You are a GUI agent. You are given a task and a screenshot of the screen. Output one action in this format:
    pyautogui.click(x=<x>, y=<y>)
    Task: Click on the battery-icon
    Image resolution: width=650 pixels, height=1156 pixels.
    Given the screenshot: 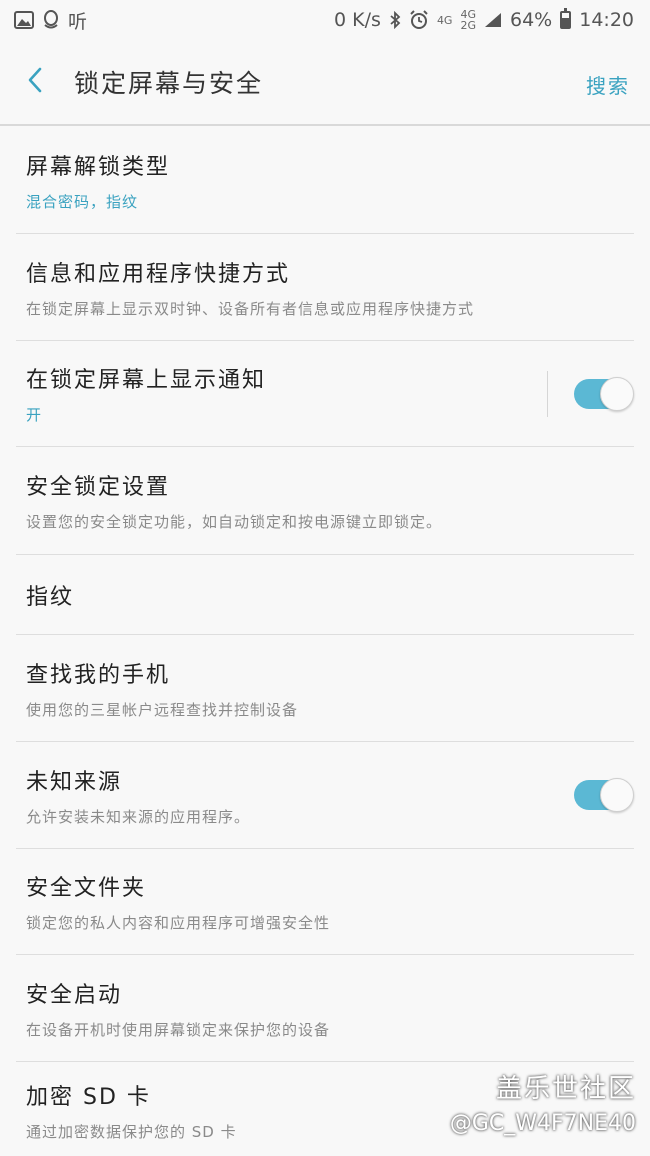 What is the action you would take?
    pyautogui.click(x=566, y=18)
    